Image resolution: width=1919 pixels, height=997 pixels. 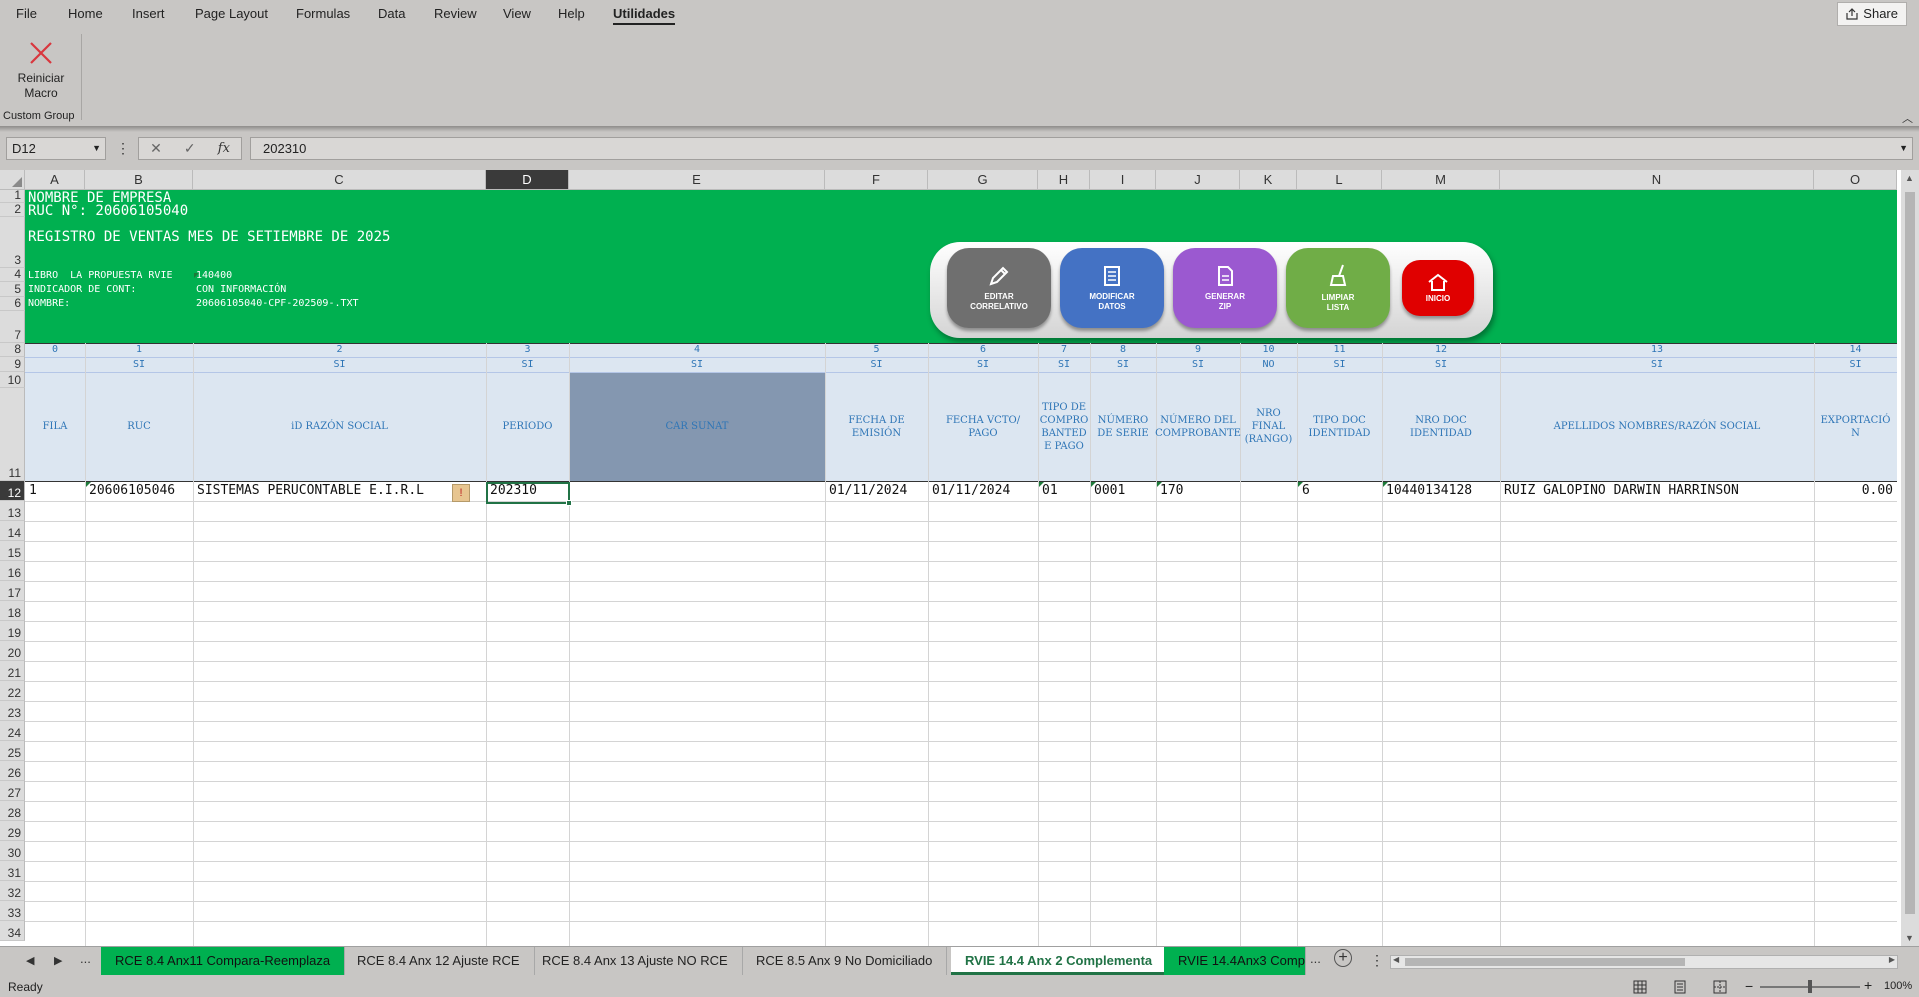 I want to click on row-header-30: 30, so click(x=12, y=851).